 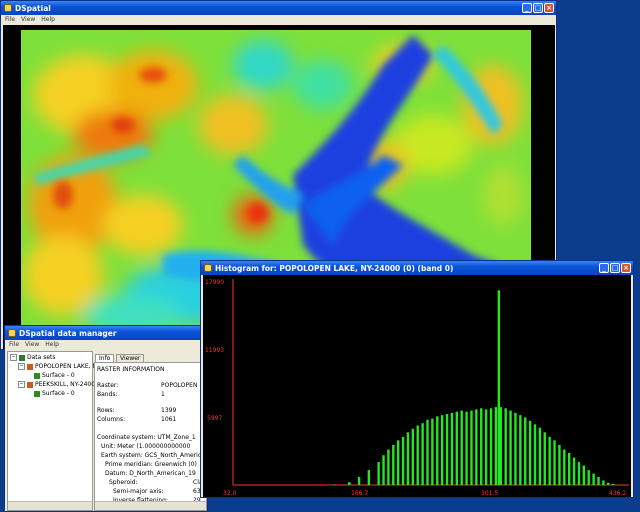 I want to click on main-title-bar: DSpatial _ □ ×, so click(x=278, y=8).